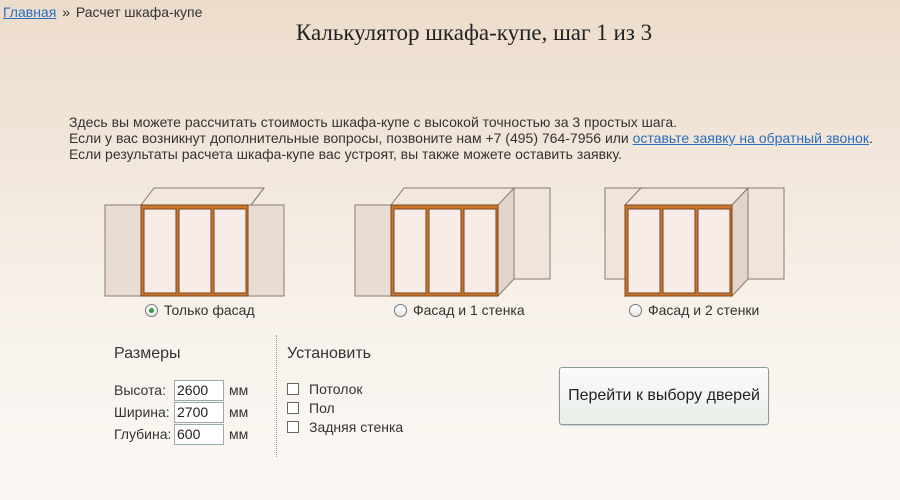 The width and height of the screenshot is (900, 500). I want to click on facade-one-wall-label: Фасад и 1 стенка, so click(469, 310).